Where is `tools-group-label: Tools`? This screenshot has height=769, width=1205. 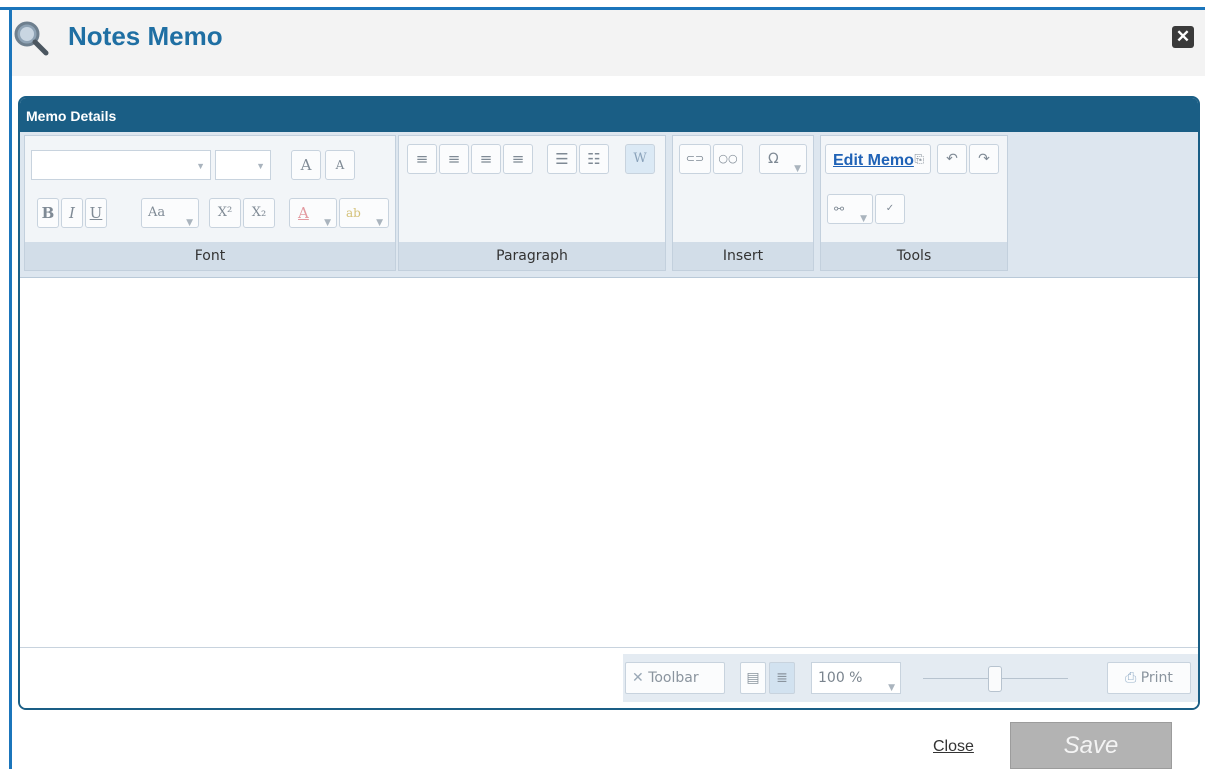 tools-group-label: Tools is located at coordinates (914, 256).